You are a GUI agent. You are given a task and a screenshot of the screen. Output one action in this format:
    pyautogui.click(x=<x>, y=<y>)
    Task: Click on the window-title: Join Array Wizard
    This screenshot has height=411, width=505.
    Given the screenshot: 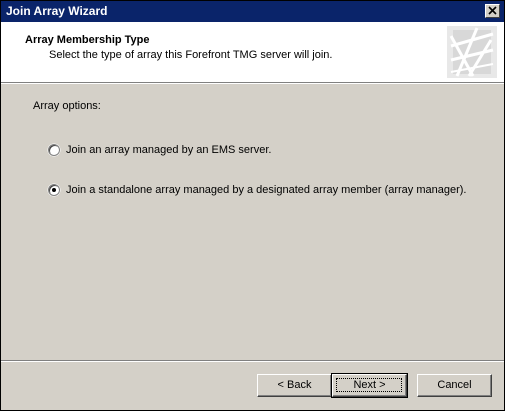 What is the action you would take?
    pyautogui.click(x=57, y=11)
    